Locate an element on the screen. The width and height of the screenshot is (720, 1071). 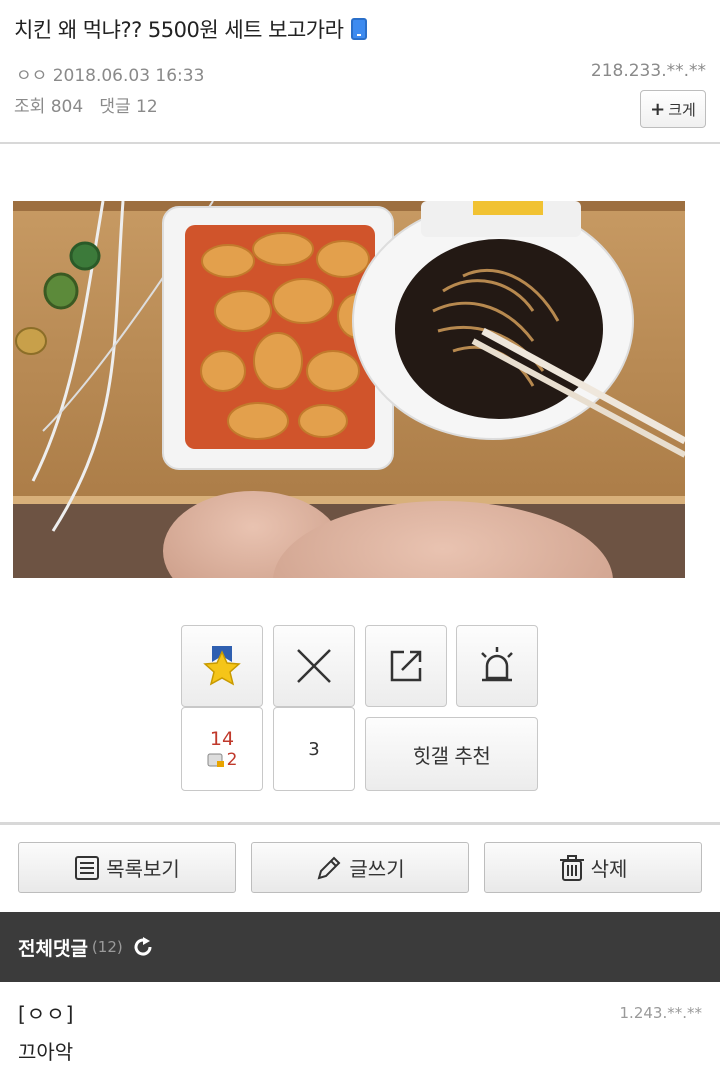
delete-button: 삭제 is located at coordinates (593, 867).